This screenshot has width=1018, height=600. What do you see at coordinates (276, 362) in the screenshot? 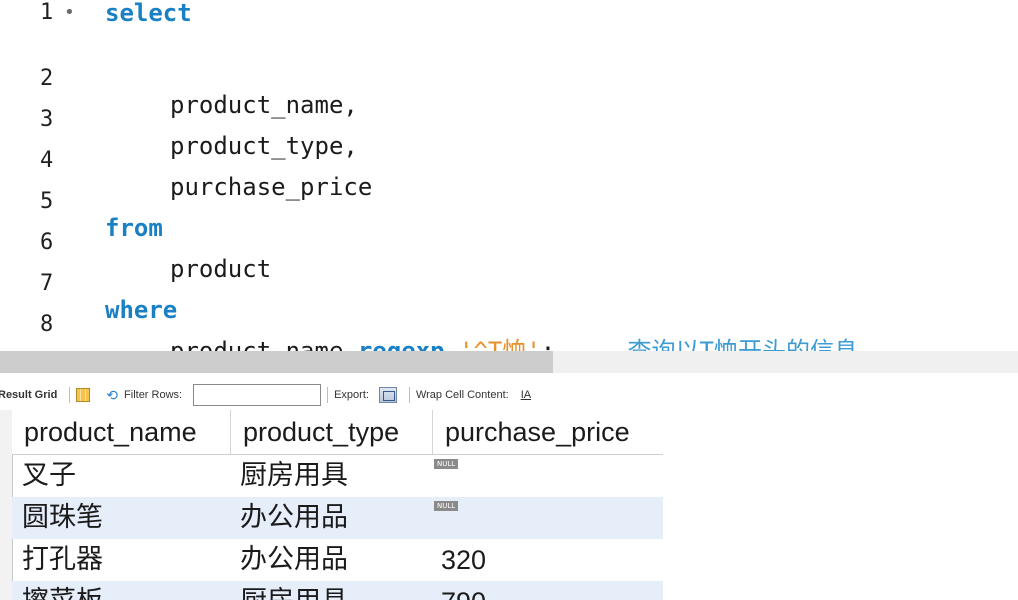
I see `scrollbar-thumb` at bounding box center [276, 362].